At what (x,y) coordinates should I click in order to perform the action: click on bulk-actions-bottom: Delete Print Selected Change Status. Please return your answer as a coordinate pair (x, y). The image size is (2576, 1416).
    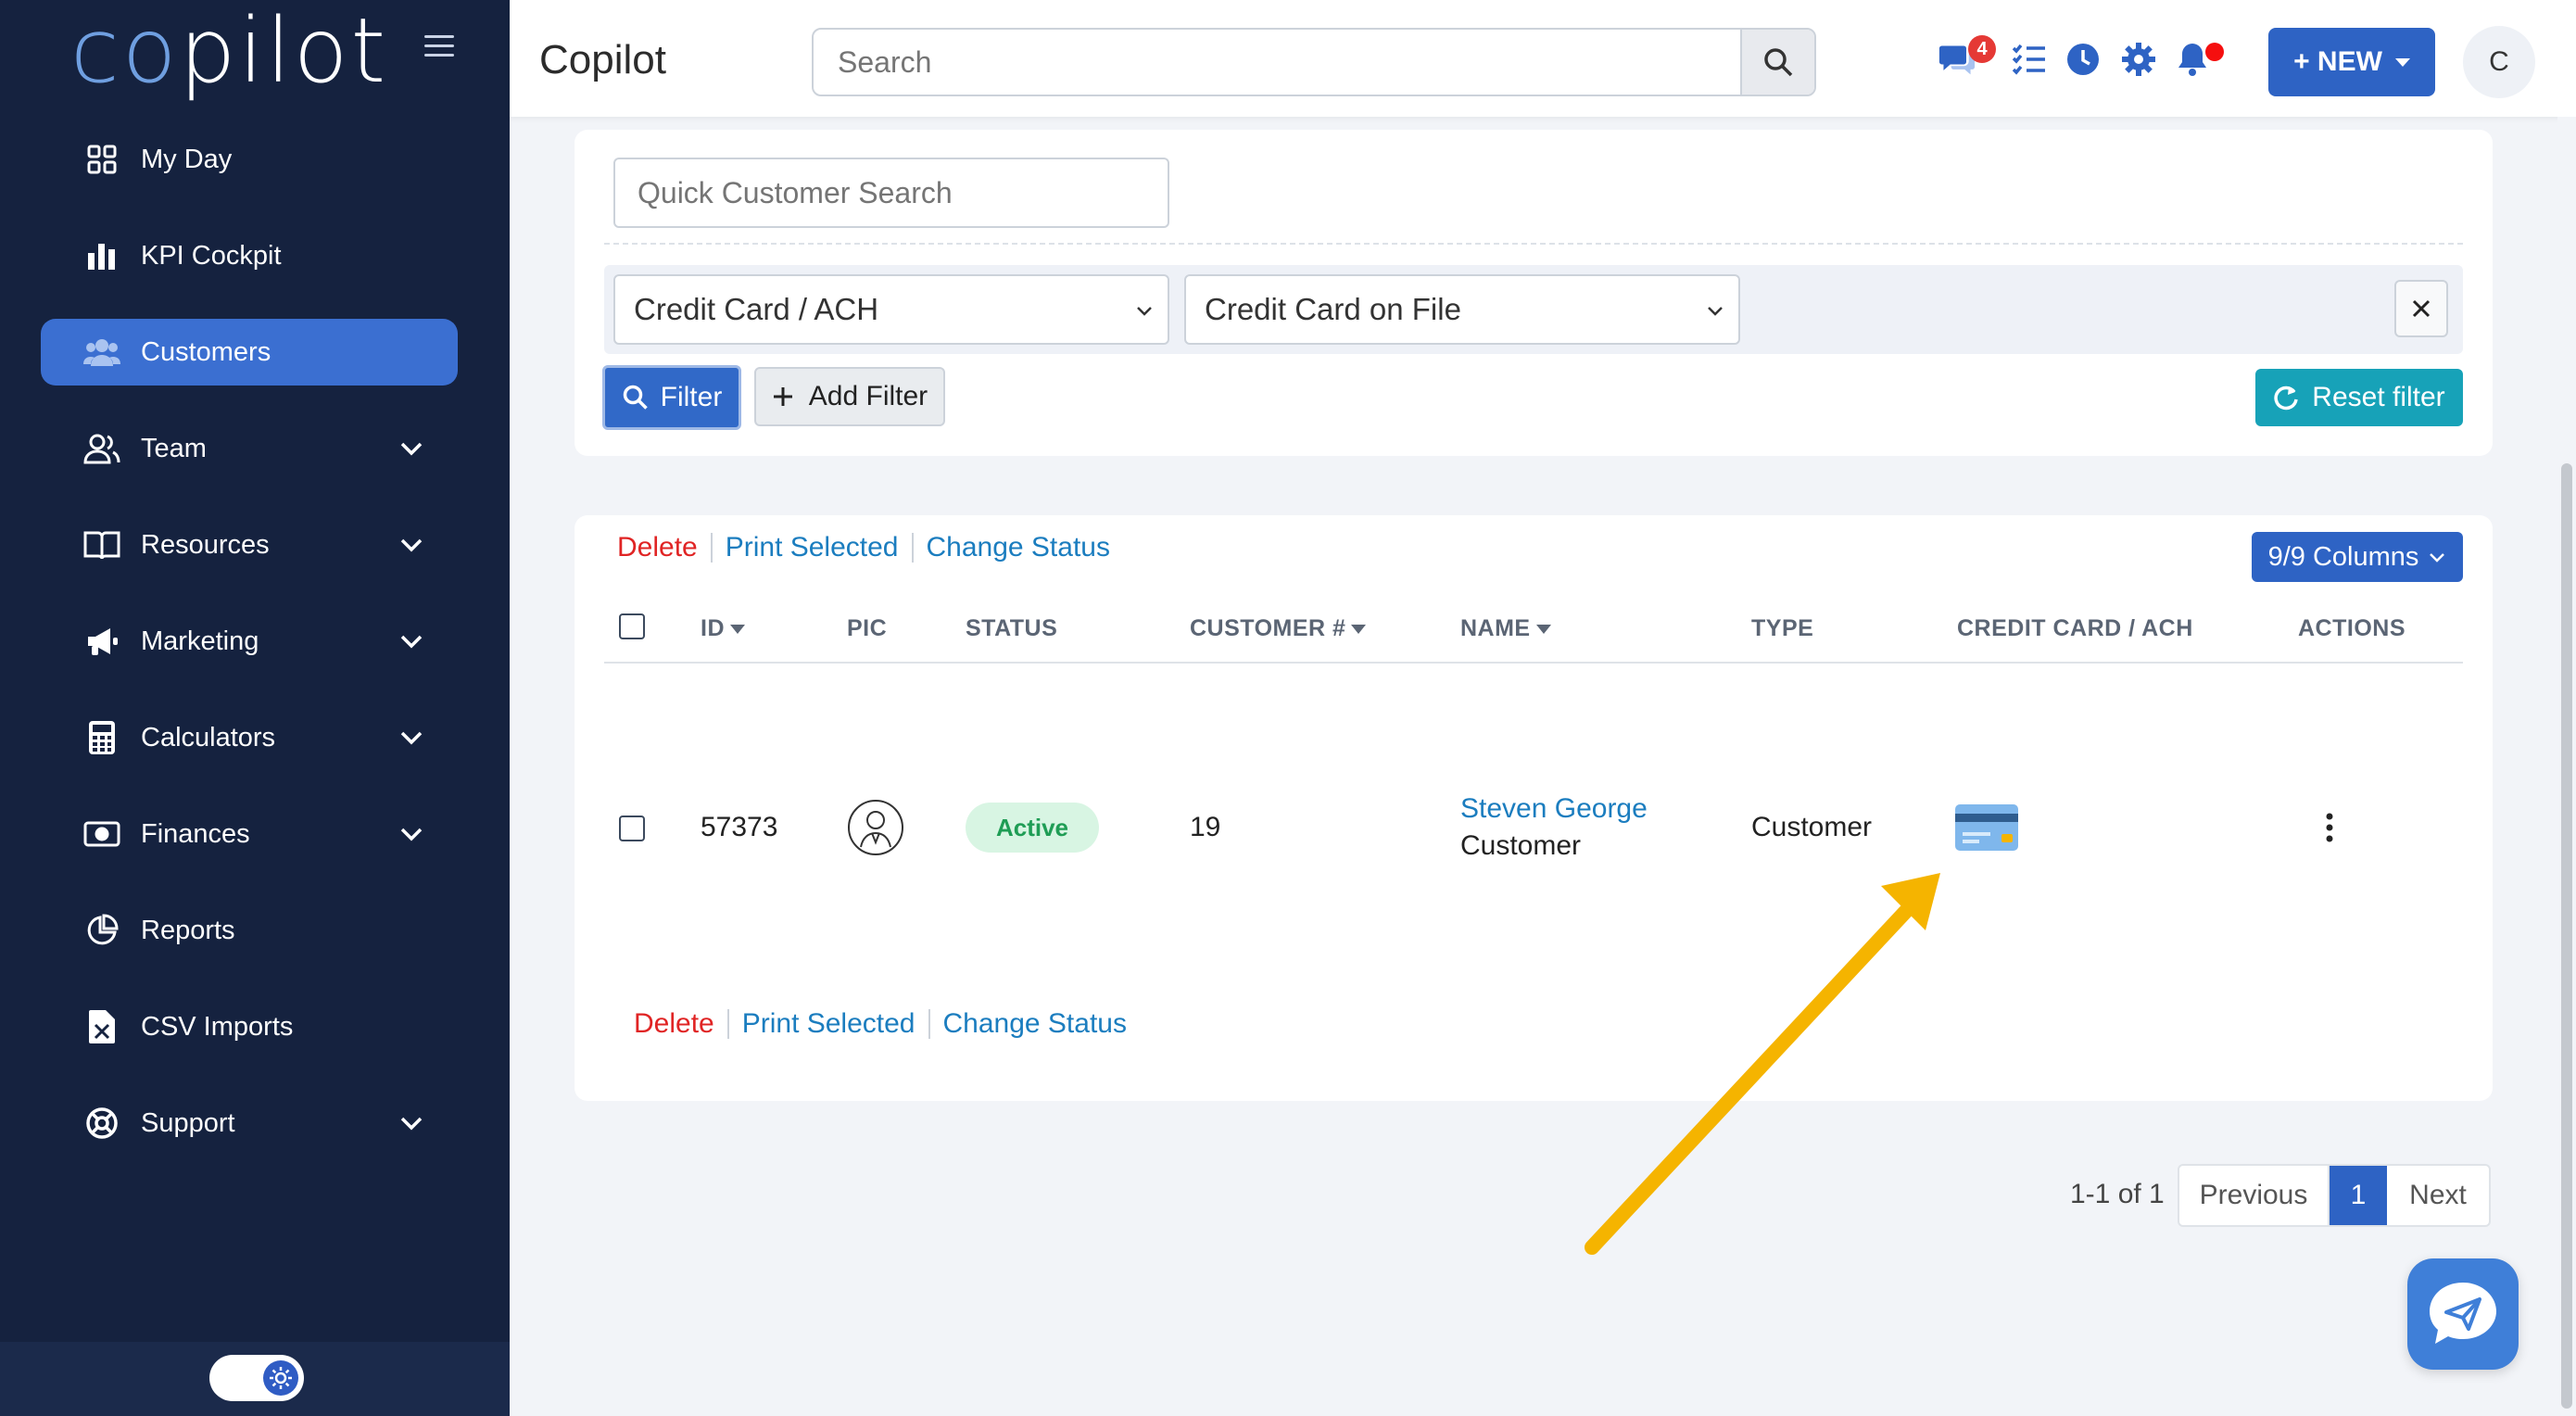
    Looking at the image, I should click on (880, 1024).